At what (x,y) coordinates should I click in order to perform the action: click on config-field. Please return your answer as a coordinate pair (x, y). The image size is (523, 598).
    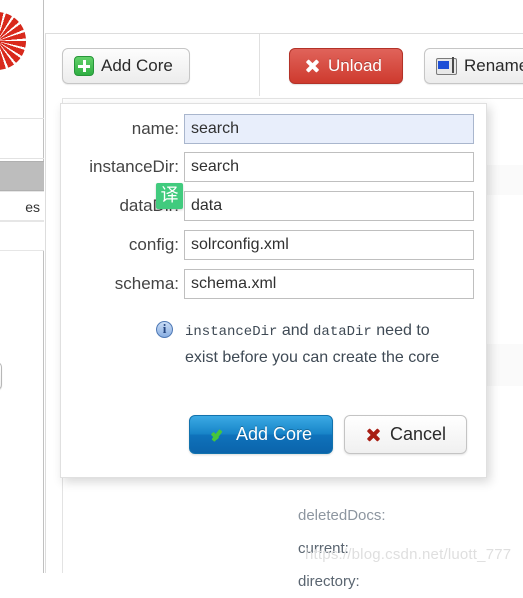
    Looking at the image, I should click on (329, 245).